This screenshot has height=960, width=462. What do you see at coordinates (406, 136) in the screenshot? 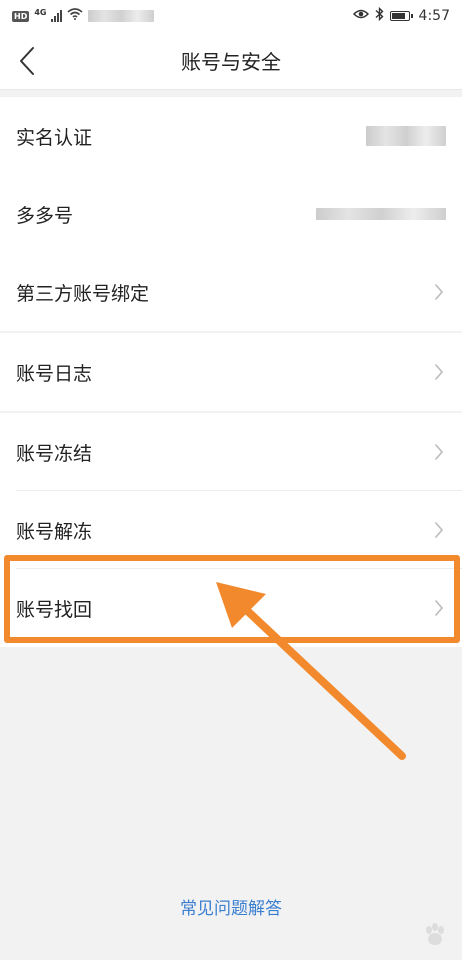
I see `real-name-value-blurred` at bounding box center [406, 136].